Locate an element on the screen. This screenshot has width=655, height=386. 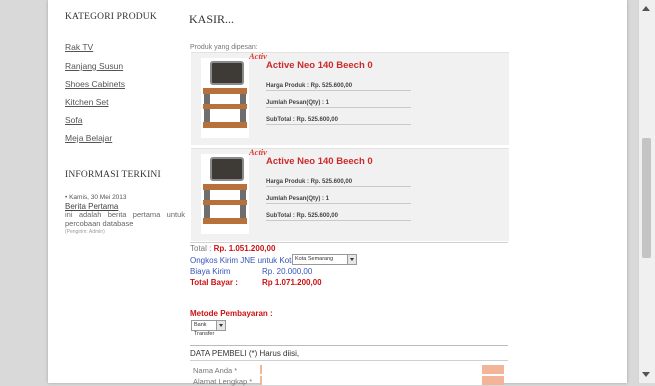
address-field-label: Alamat Lengkap * is located at coordinates (223, 381).